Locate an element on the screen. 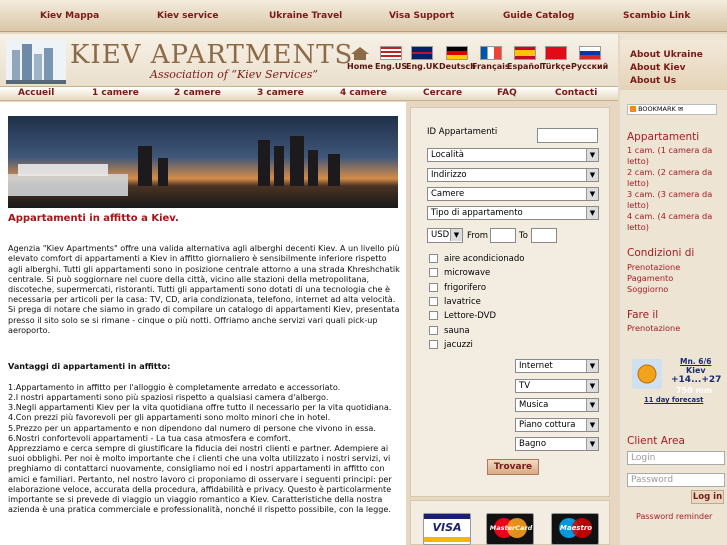 The height and width of the screenshot is (545, 727). nav-3-camere: 3 camere is located at coordinates (280, 93).